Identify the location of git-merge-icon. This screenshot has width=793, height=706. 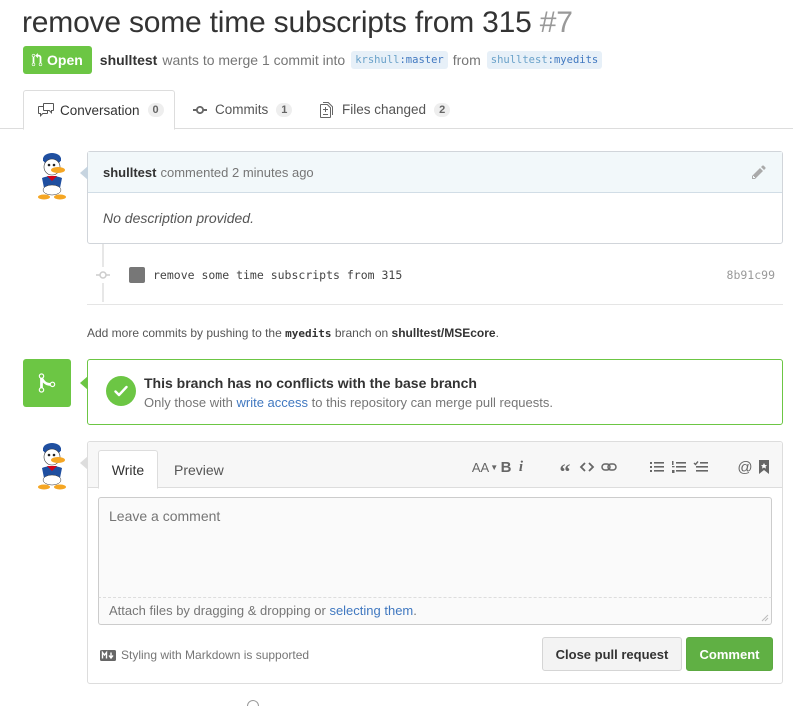
(47, 383).